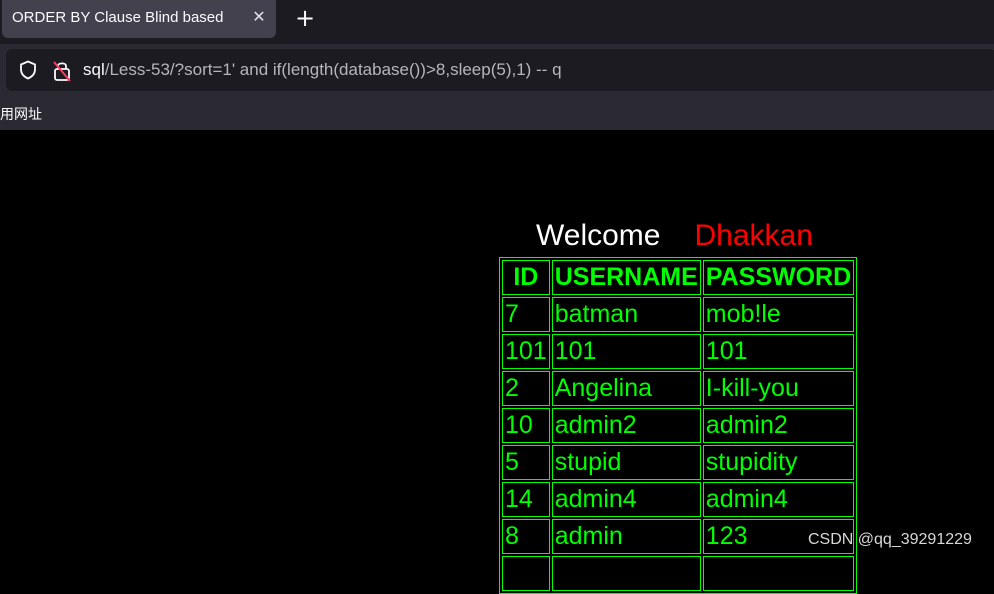 This screenshot has width=994, height=594. What do you see at coordinates (259, 17) in the screenshot?
I see `close-icon: ✕` at bounding box center [259, 17].